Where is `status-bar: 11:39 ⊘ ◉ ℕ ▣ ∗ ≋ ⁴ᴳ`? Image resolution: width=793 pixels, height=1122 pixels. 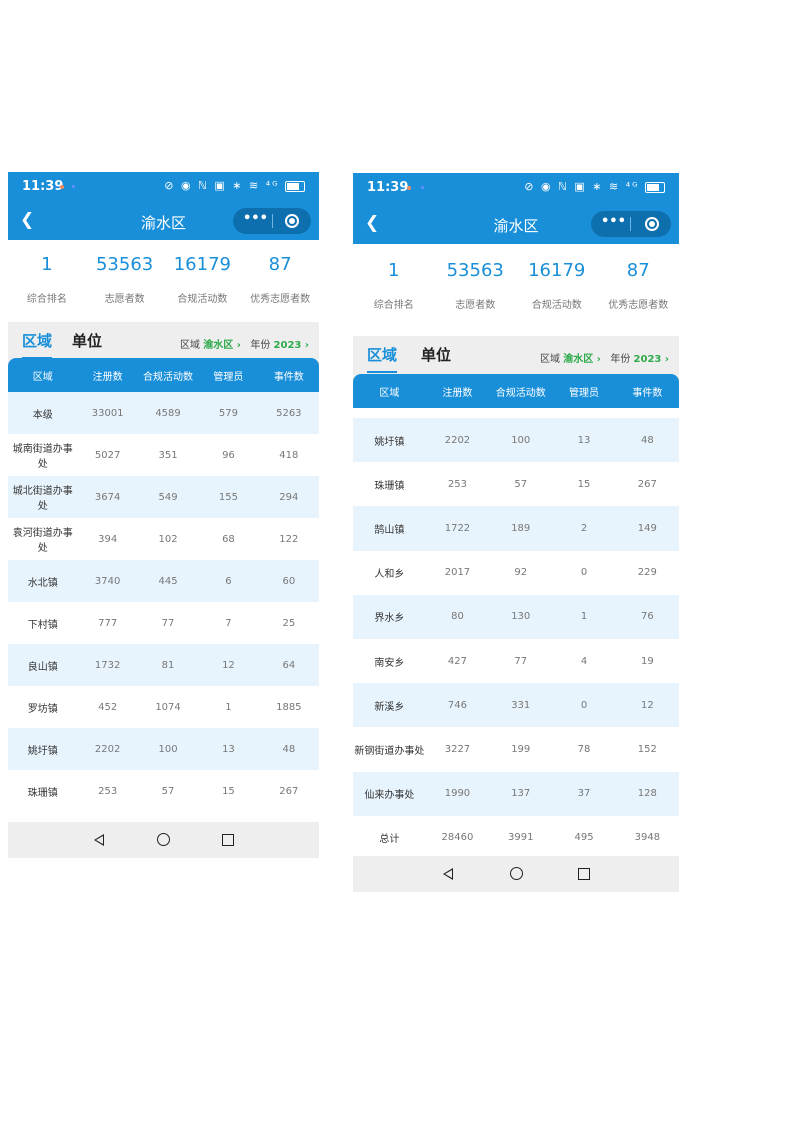 status-bar: 11:39 ⊘ ◉ ℕ ▣ ∗ ≋ ⁴ᴳ is located at coordinates (163, 187).